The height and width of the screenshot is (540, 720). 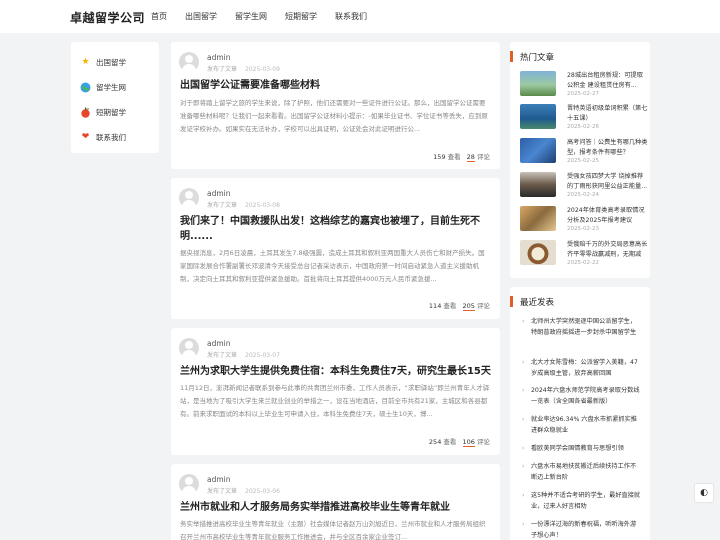 I want to click on latest-post-item: 六盘水市易地扶贫搬迁后续扶持工作不断迈上新台阶, so click(x=582, y=472).